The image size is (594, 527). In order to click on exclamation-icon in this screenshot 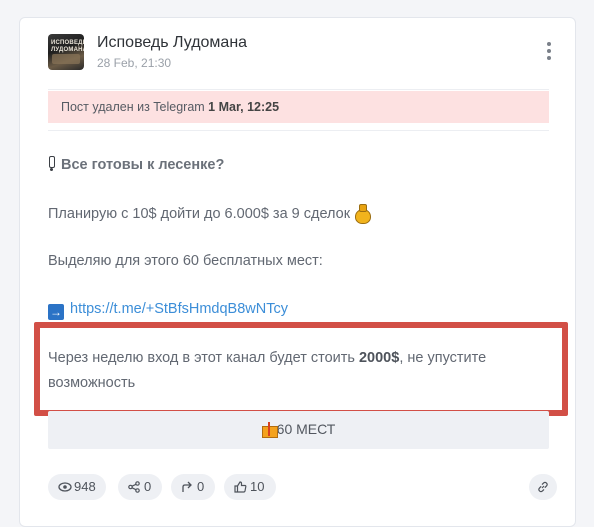, I will do `click(51, 163)`.